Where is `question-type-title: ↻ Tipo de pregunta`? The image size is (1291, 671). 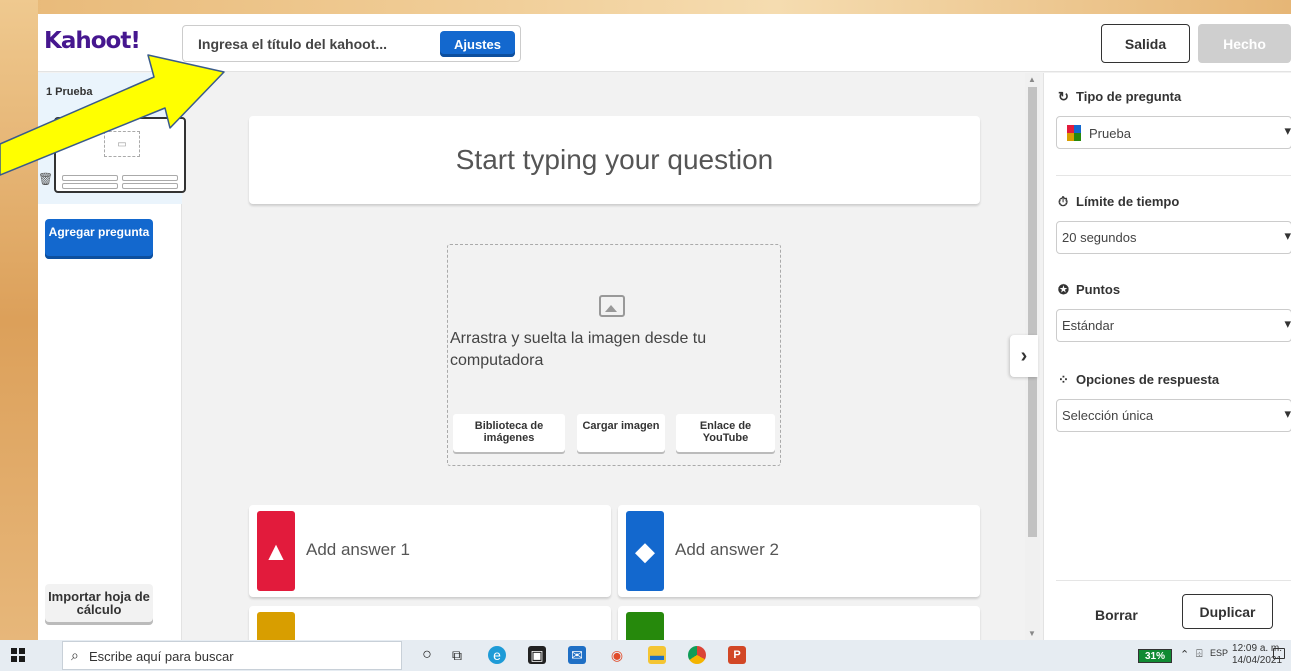 question-type-title: ↻ Tipo de pregunta is located at coordinates (1120, 96).